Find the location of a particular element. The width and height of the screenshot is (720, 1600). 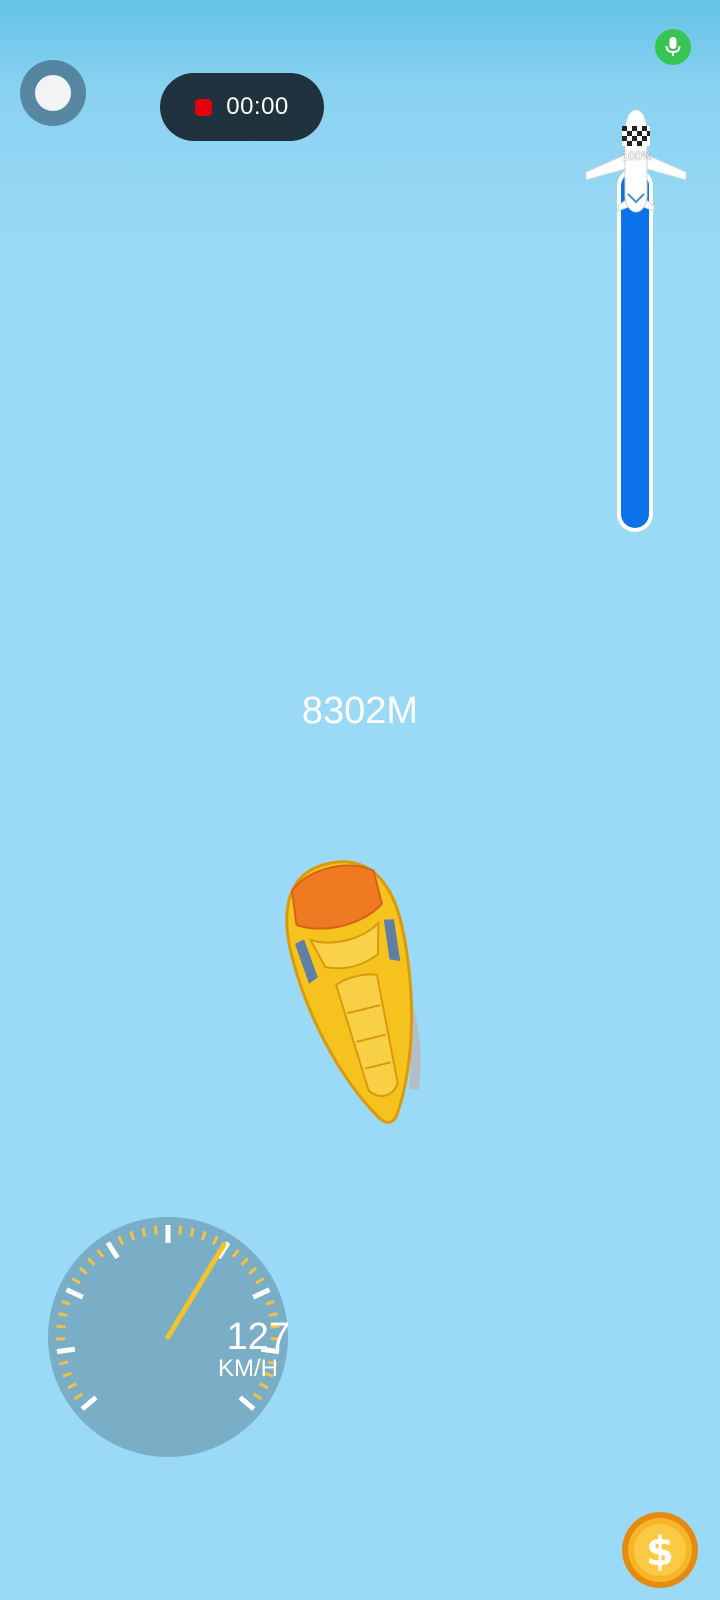

record-dot-icon is located at coordinates (204, 107).